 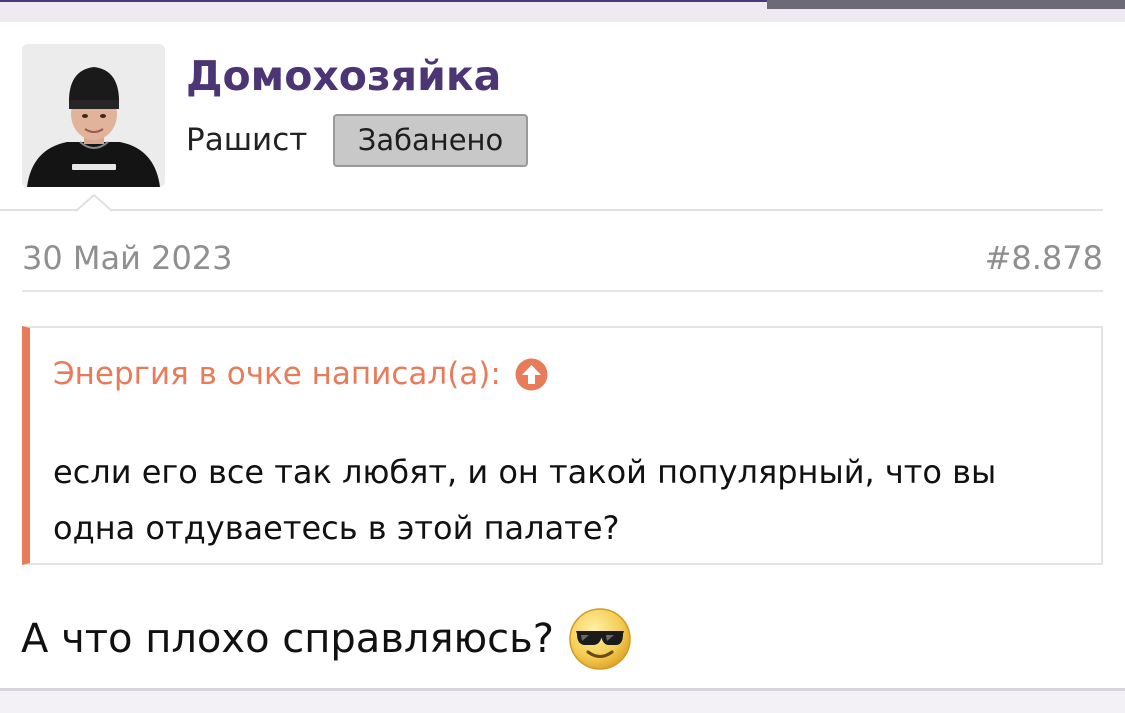 I want to click on avatar, so click(x=93, y=115).